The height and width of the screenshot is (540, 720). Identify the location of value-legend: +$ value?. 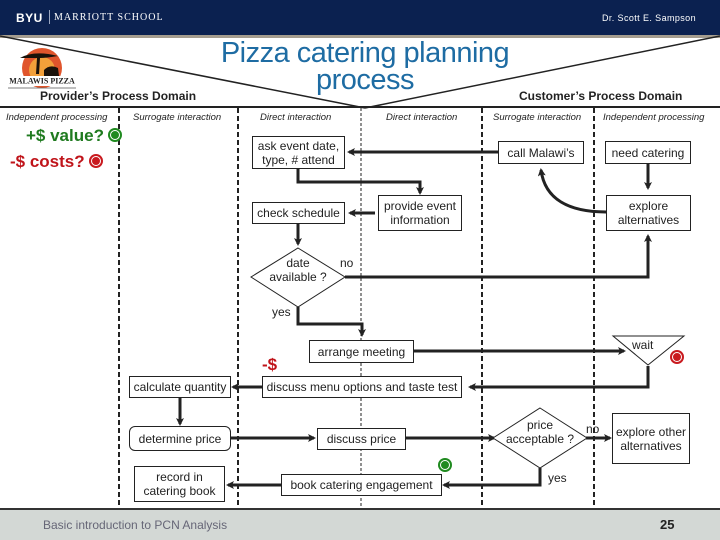
(74, 136).